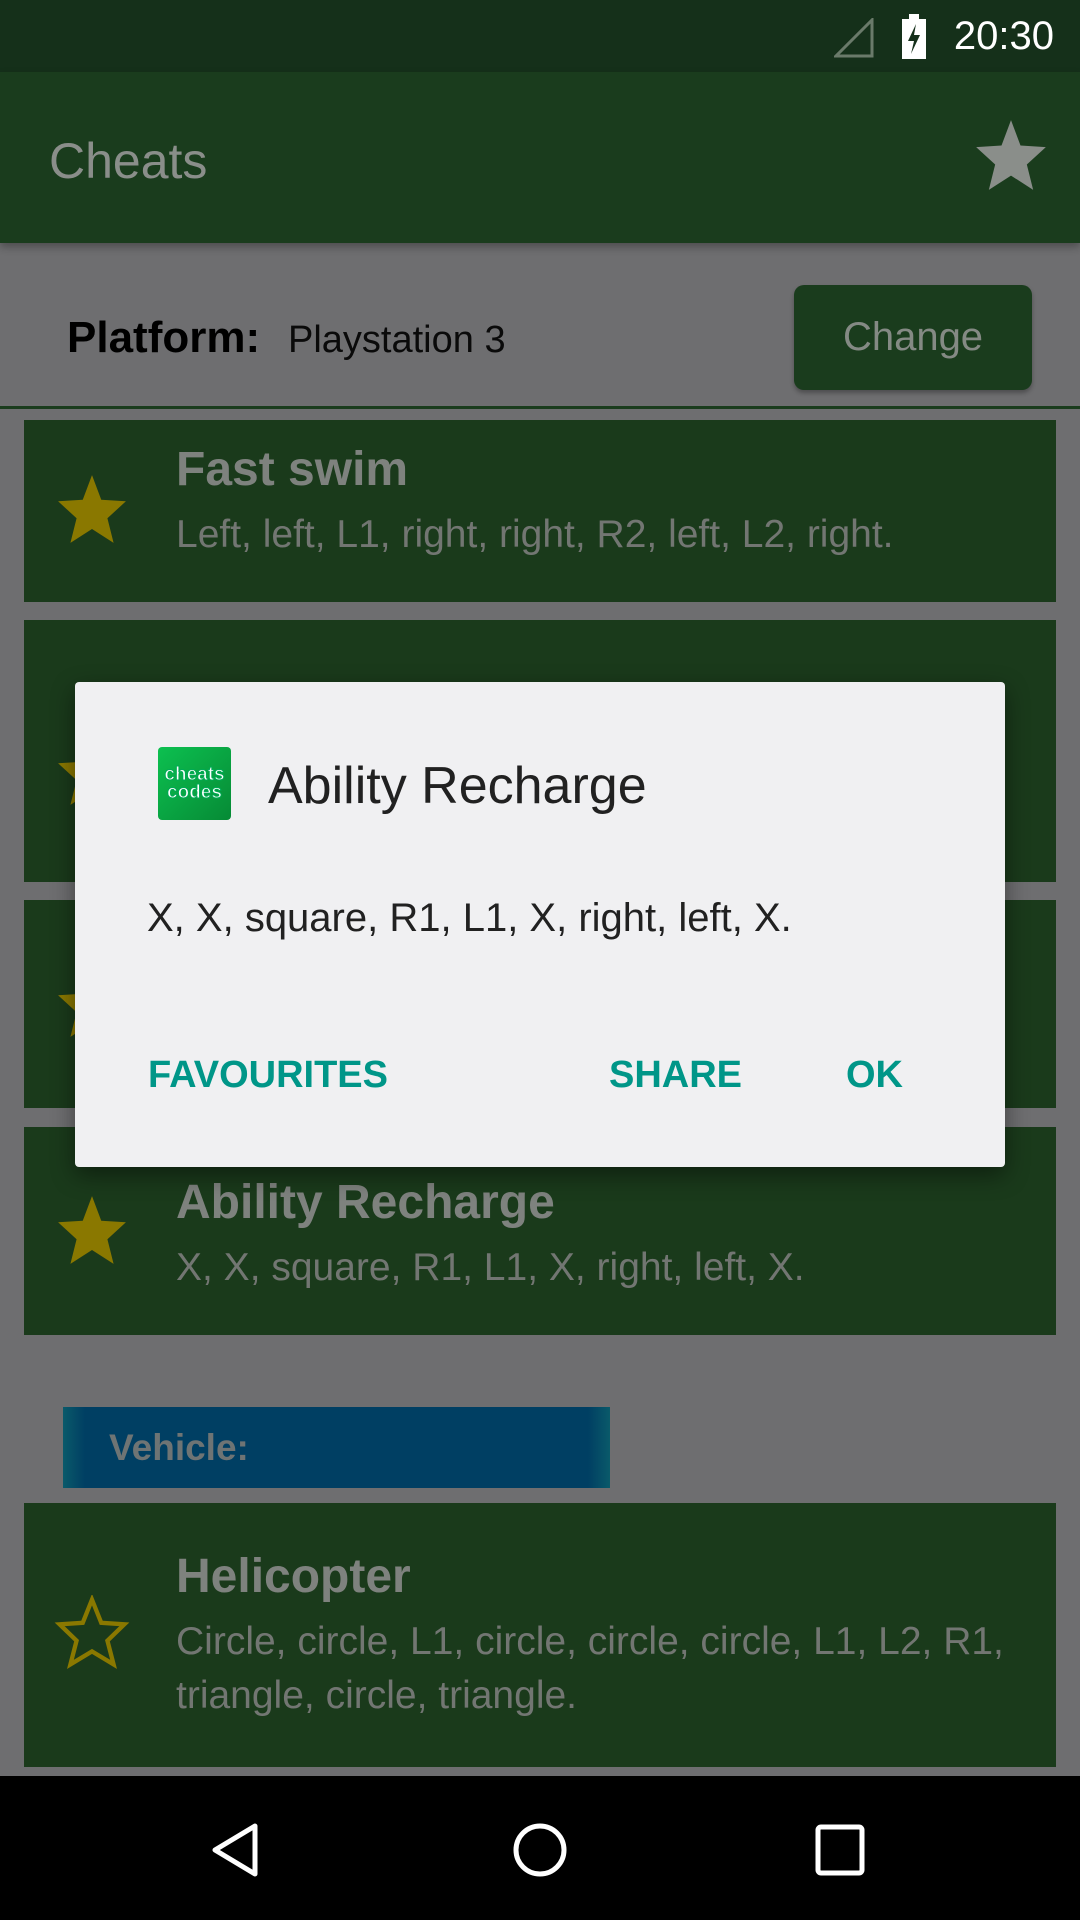 The image size is (1080, 1920). Describe the element at coordinates (540, 407) in the screenshot. I see `divider` at that location.